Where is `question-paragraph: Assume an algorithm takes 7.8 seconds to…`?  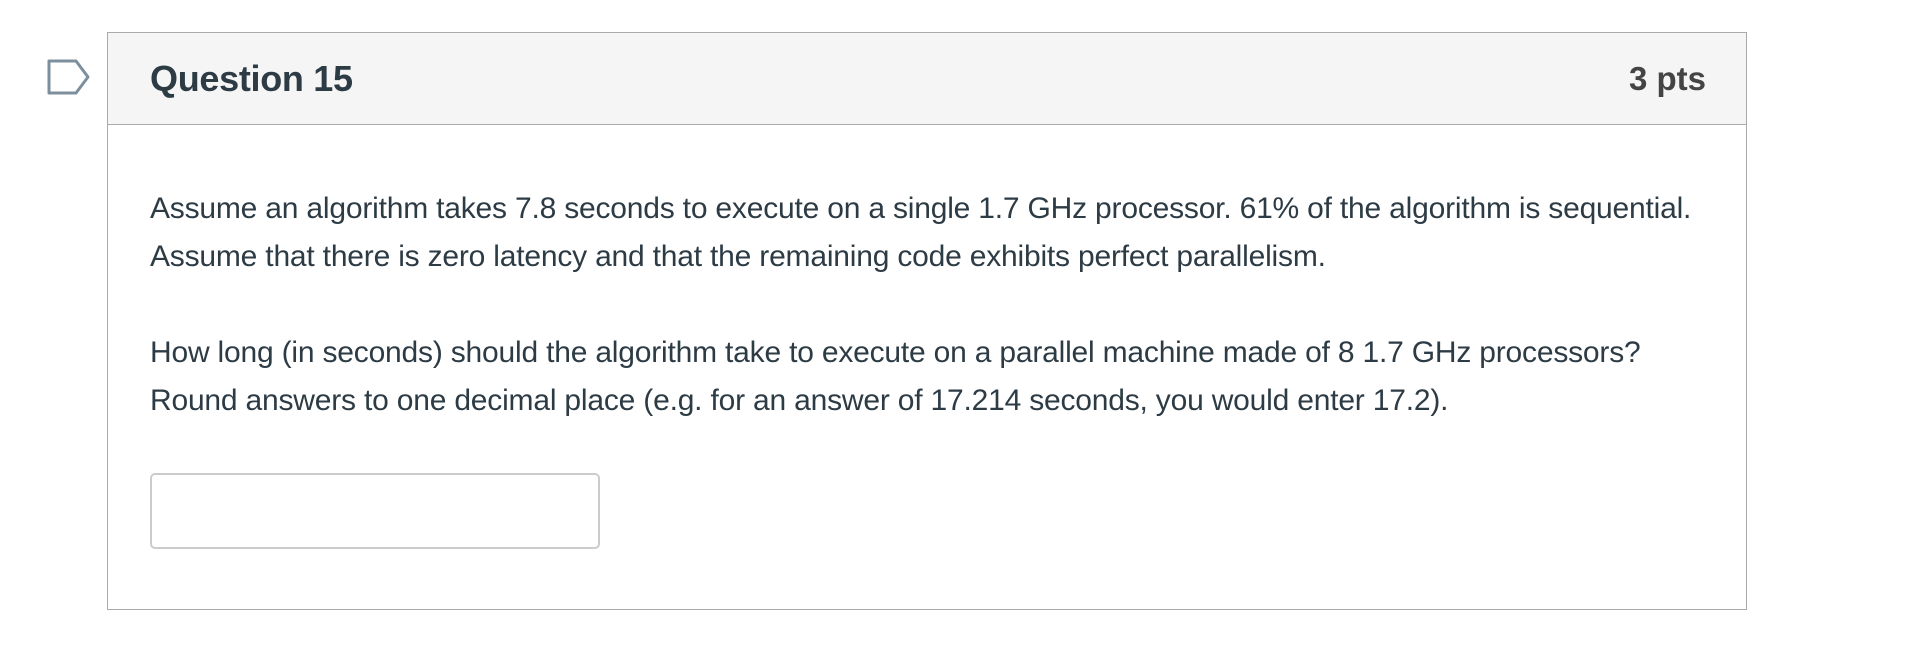 question-paragraph: Assume an algorithm takes 7.8 seconds to… is located at coordinates (921, 232).